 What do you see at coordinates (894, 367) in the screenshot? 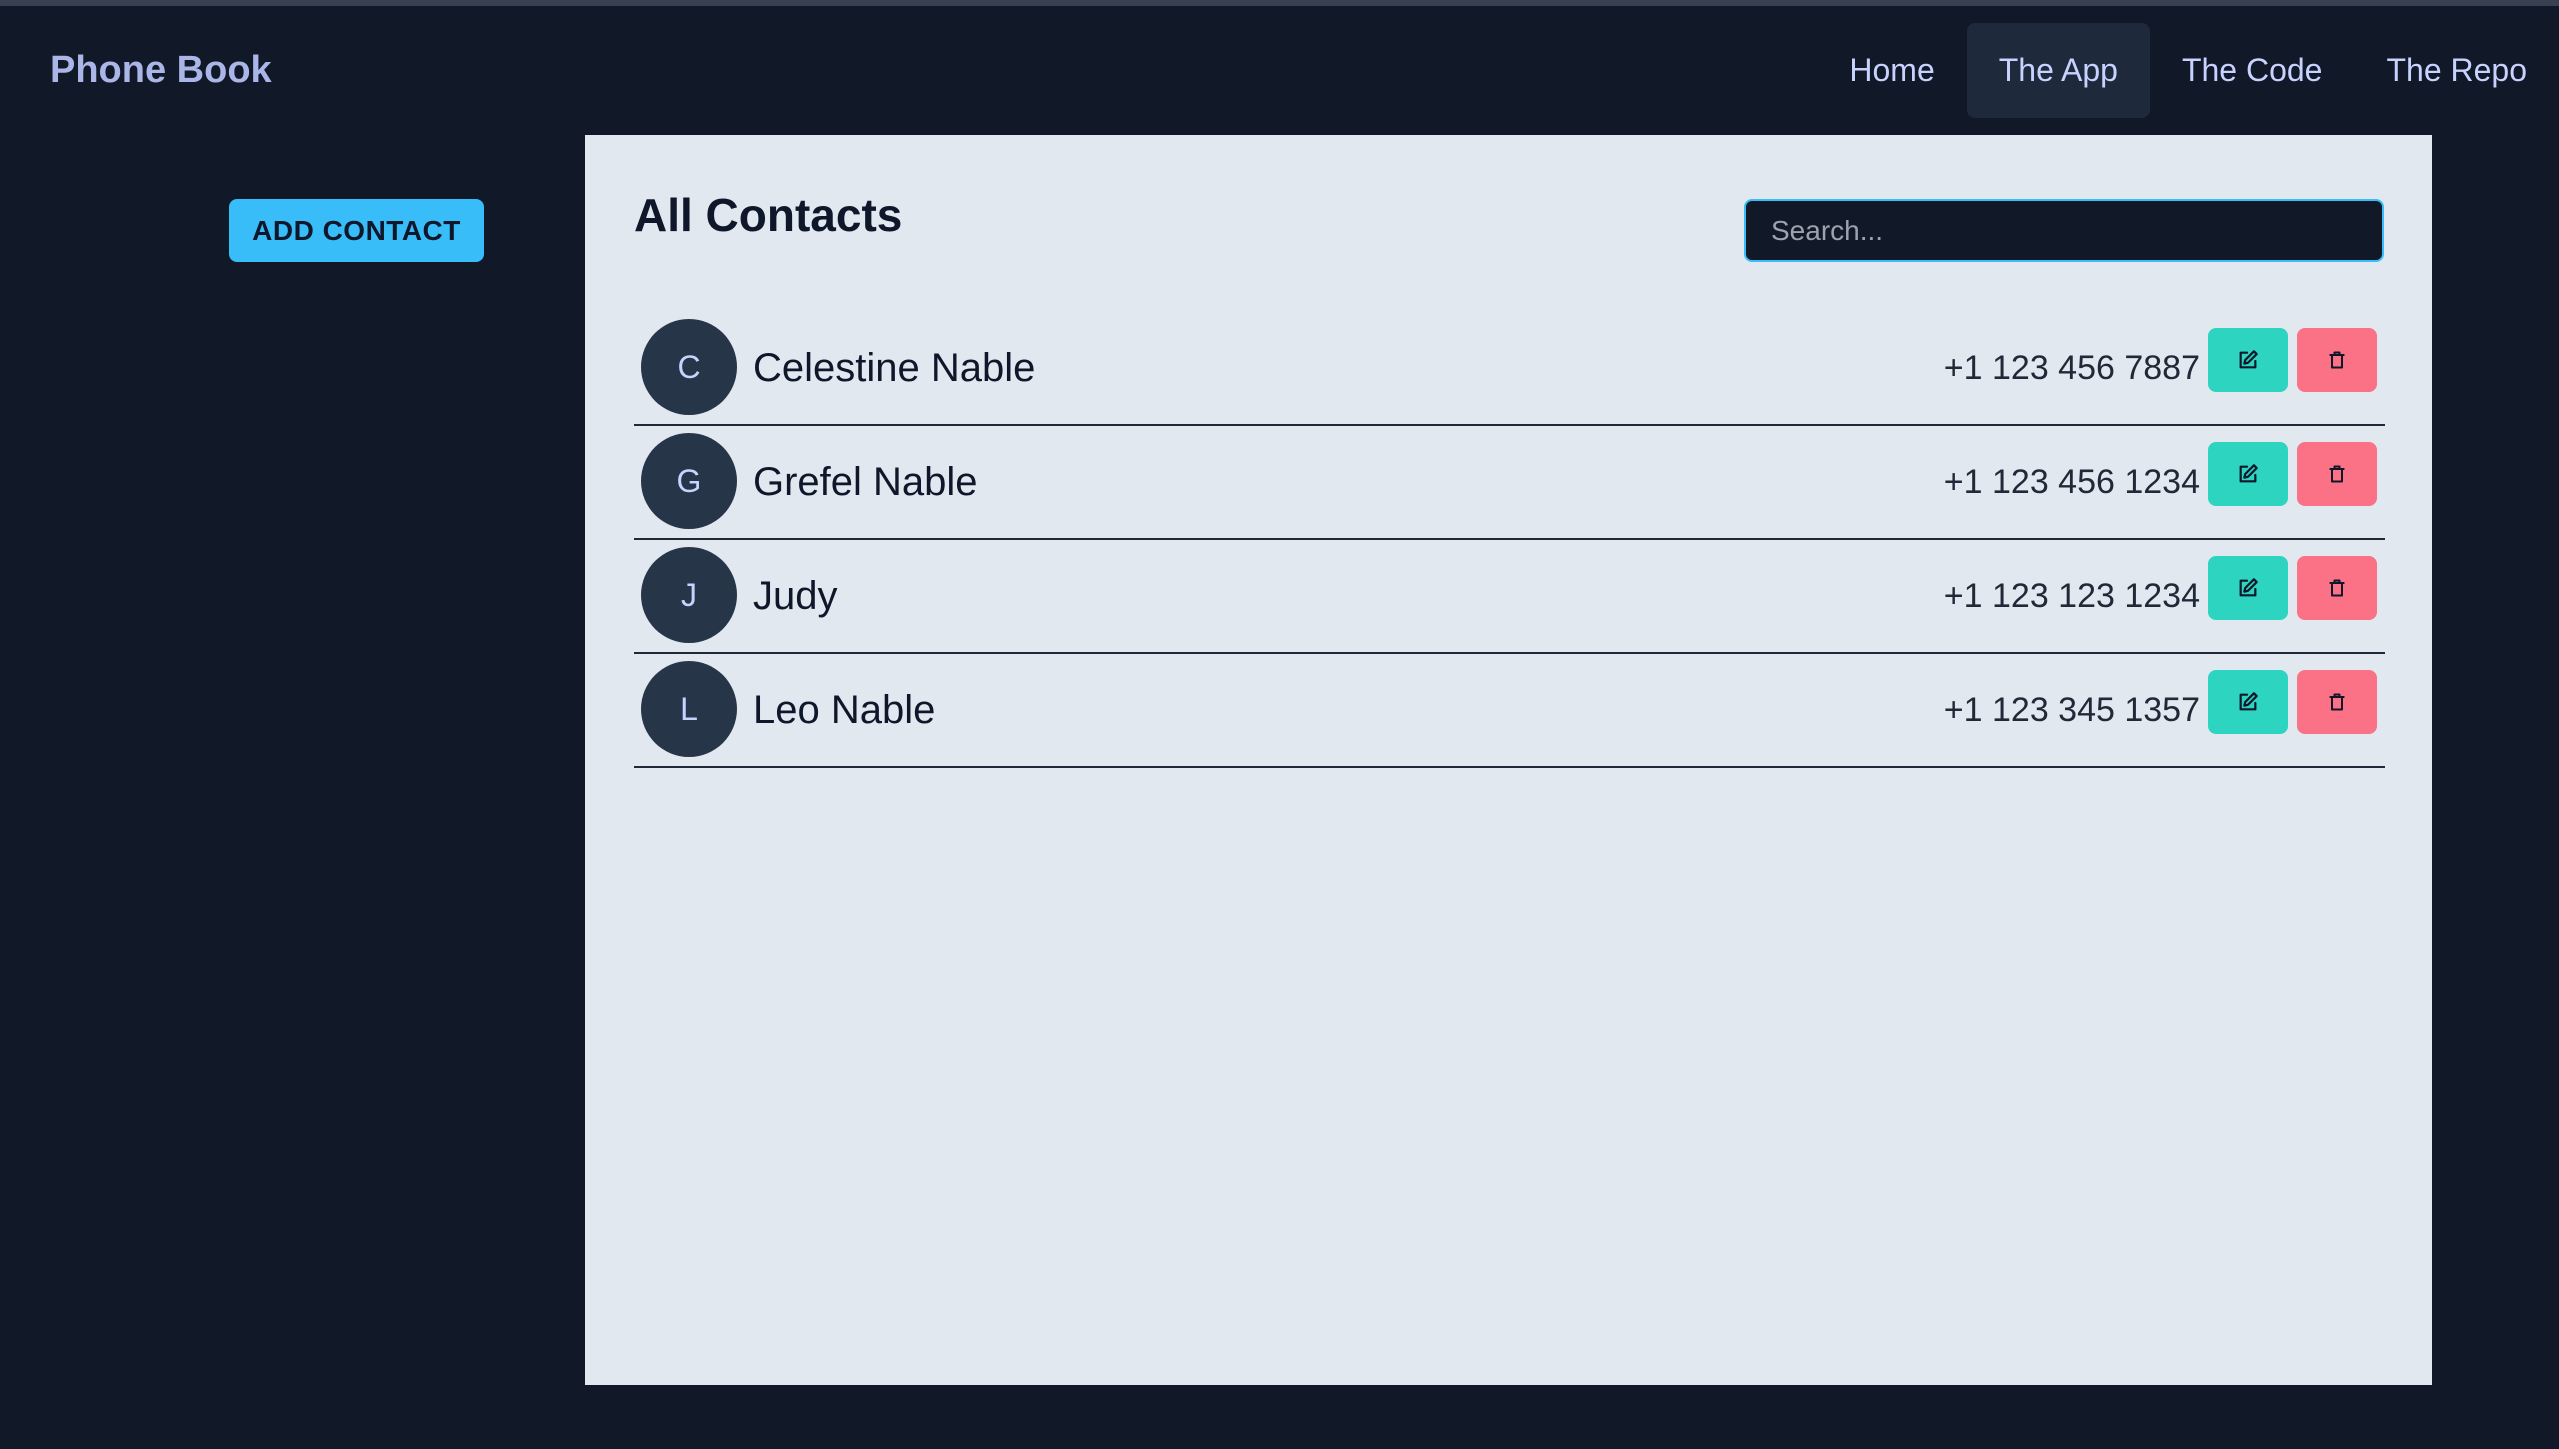
I see `contact-name: Celestine Nable` at bounding box center [894, 367].